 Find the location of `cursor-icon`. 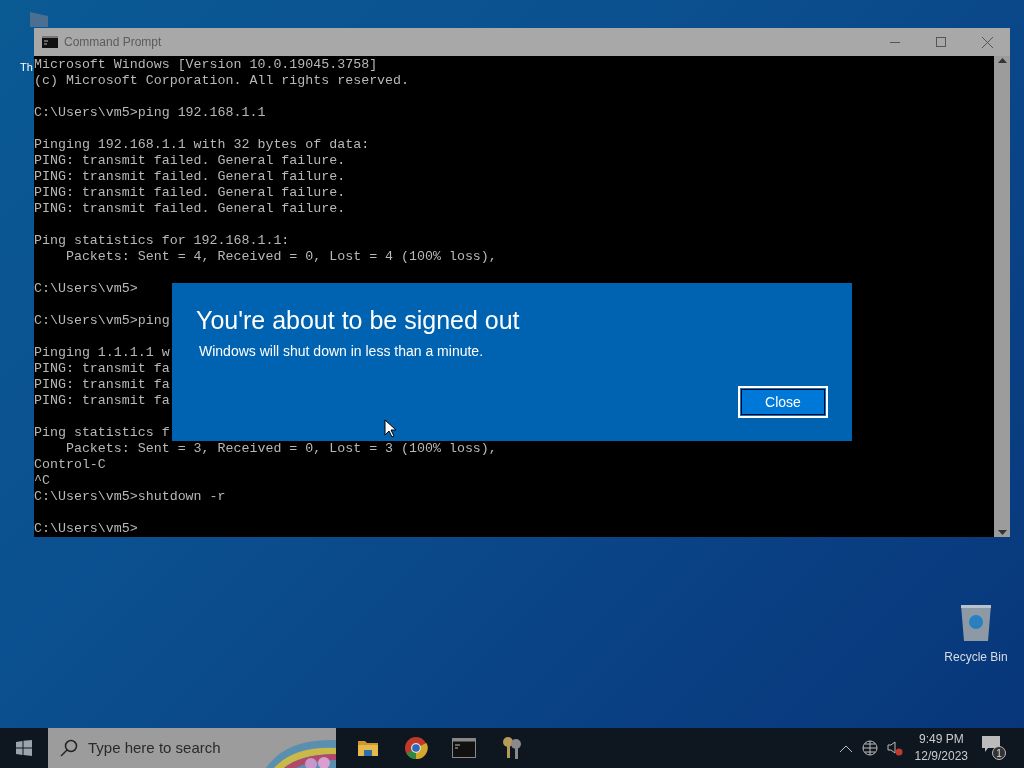

cursor-icon is located at coordinates (390, 428).